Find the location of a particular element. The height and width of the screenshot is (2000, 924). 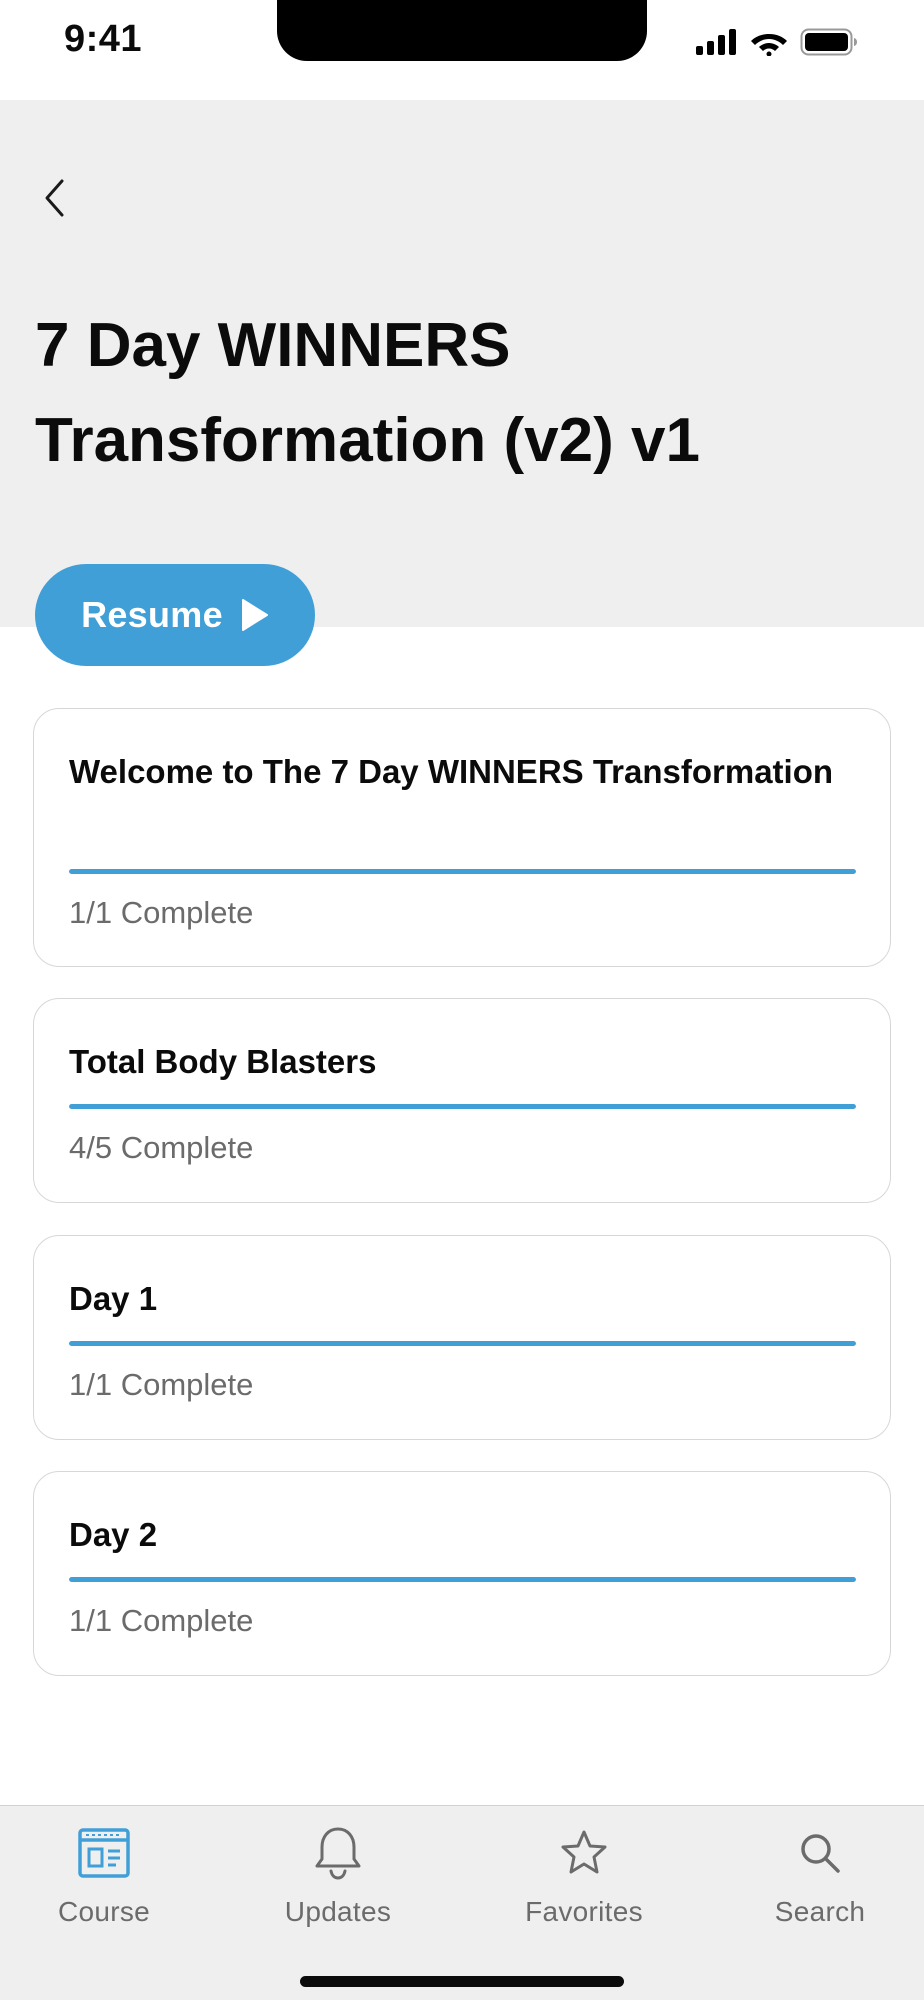

module-title: Total Body Blasters is located at coordinates (223, 1061).